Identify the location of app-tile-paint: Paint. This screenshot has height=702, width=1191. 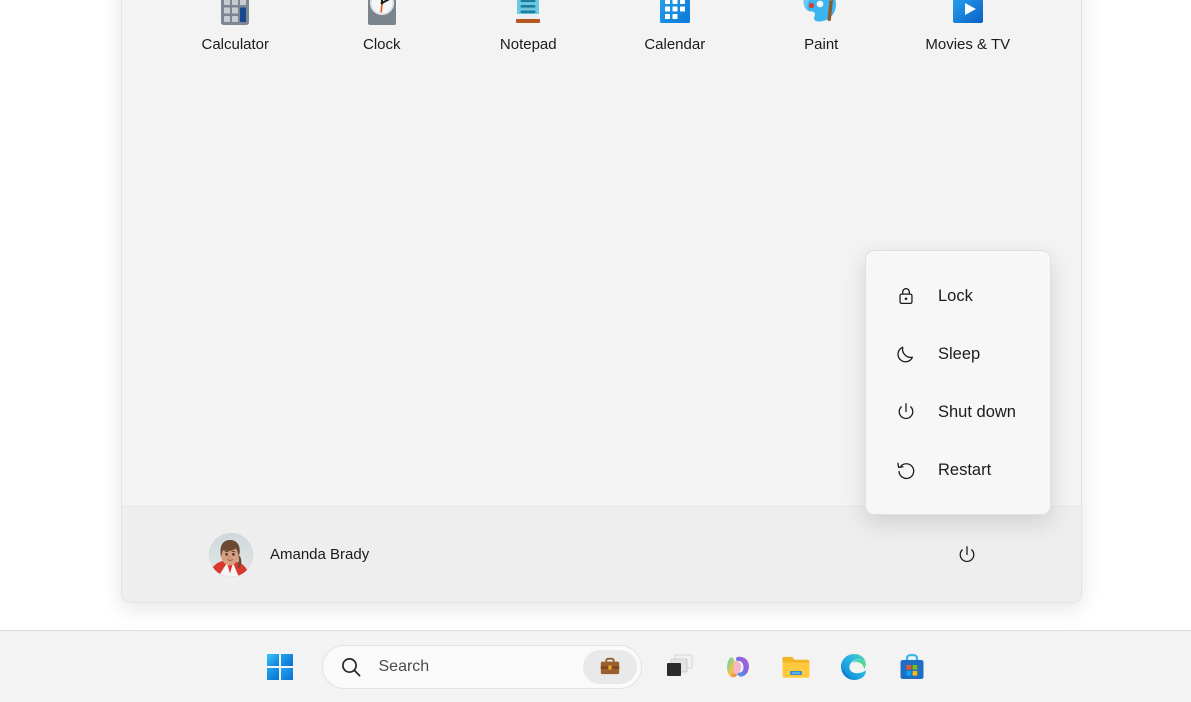
(821, 38).